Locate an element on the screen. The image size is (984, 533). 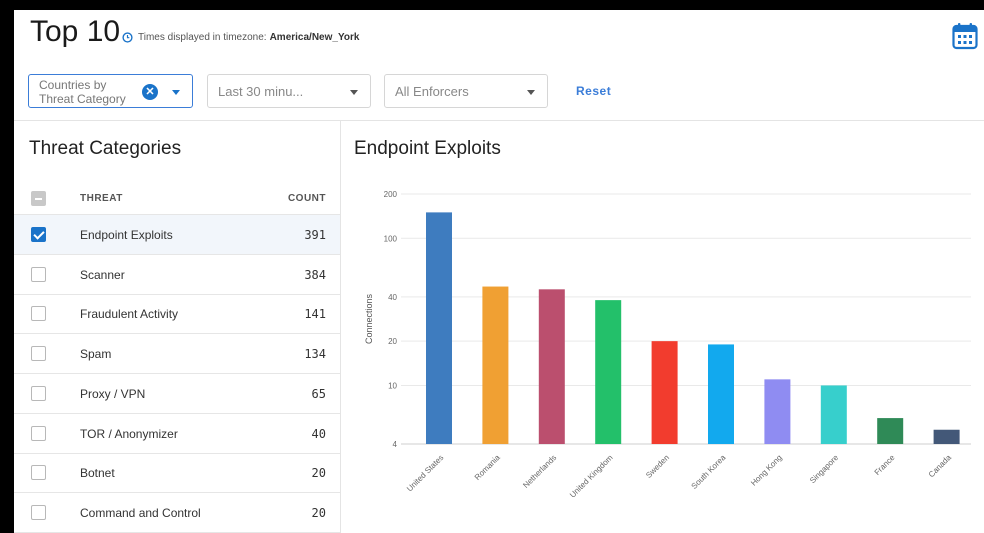
x-tick-label: United States is located at coordinates (425, 473).